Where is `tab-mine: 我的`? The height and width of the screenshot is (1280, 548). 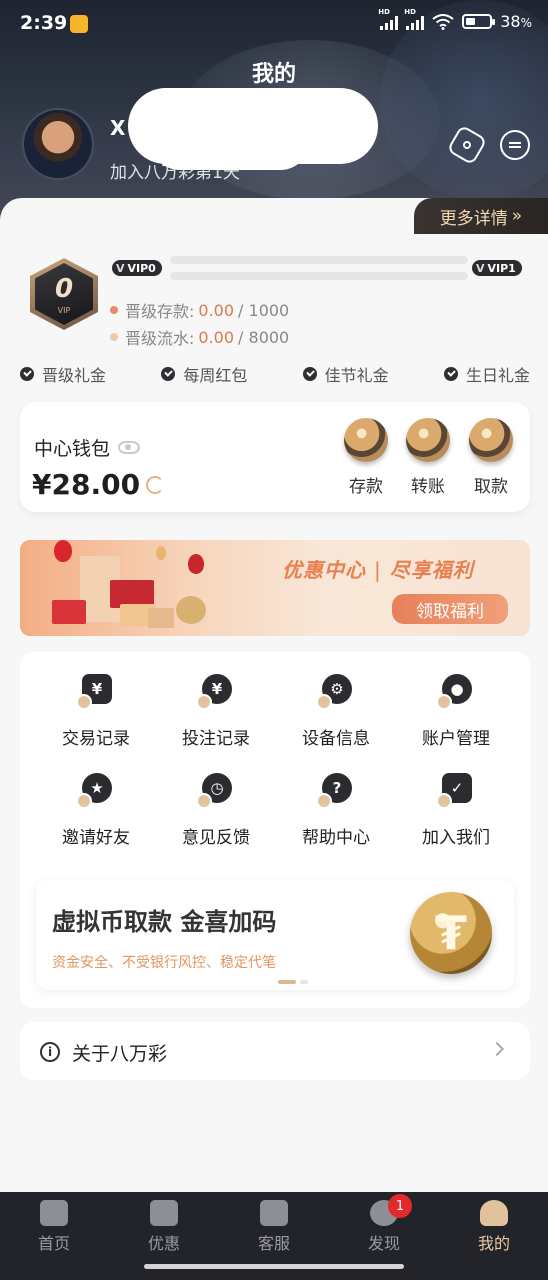 tab-mine: 我的 is located at coordinates (494, 1227).